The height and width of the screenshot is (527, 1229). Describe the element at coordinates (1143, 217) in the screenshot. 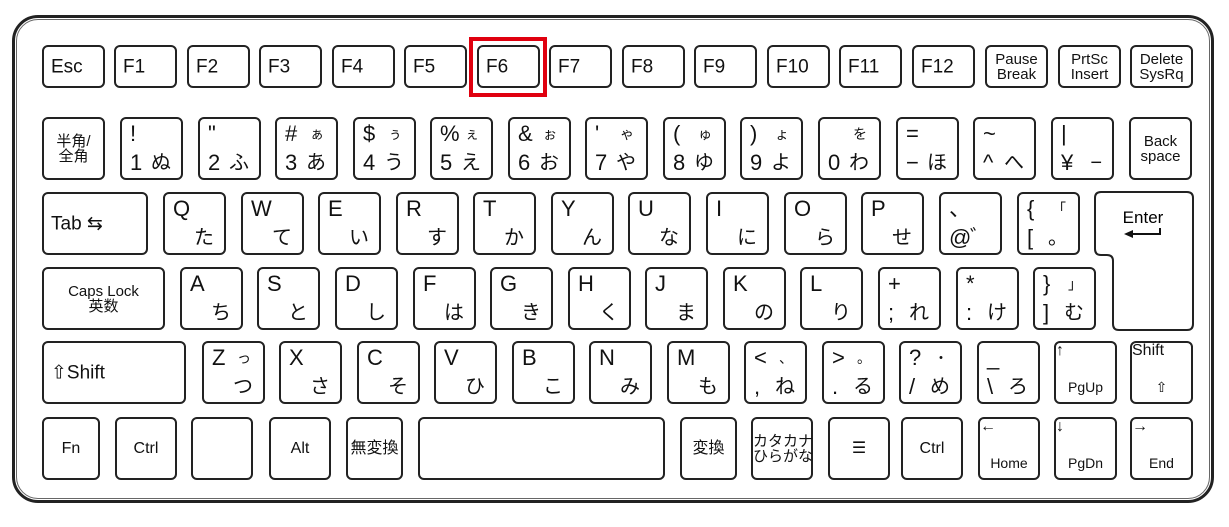

I see `enter-label: Enter` at that location.